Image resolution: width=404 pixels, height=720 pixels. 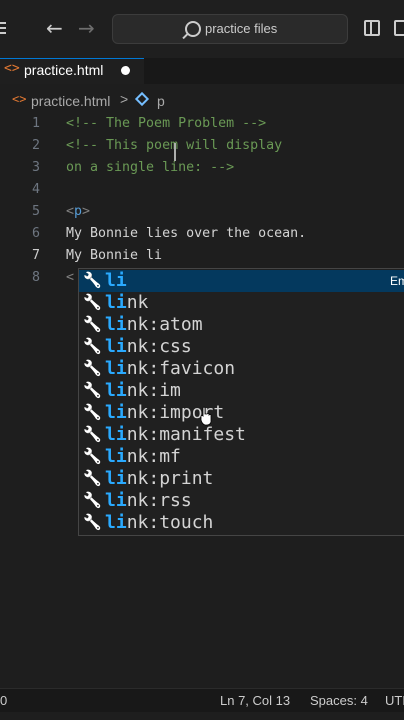 What do you see at coordinates (175, 152) in the screenshot?
I see `text-cursor` at bounding box center [175, 152].